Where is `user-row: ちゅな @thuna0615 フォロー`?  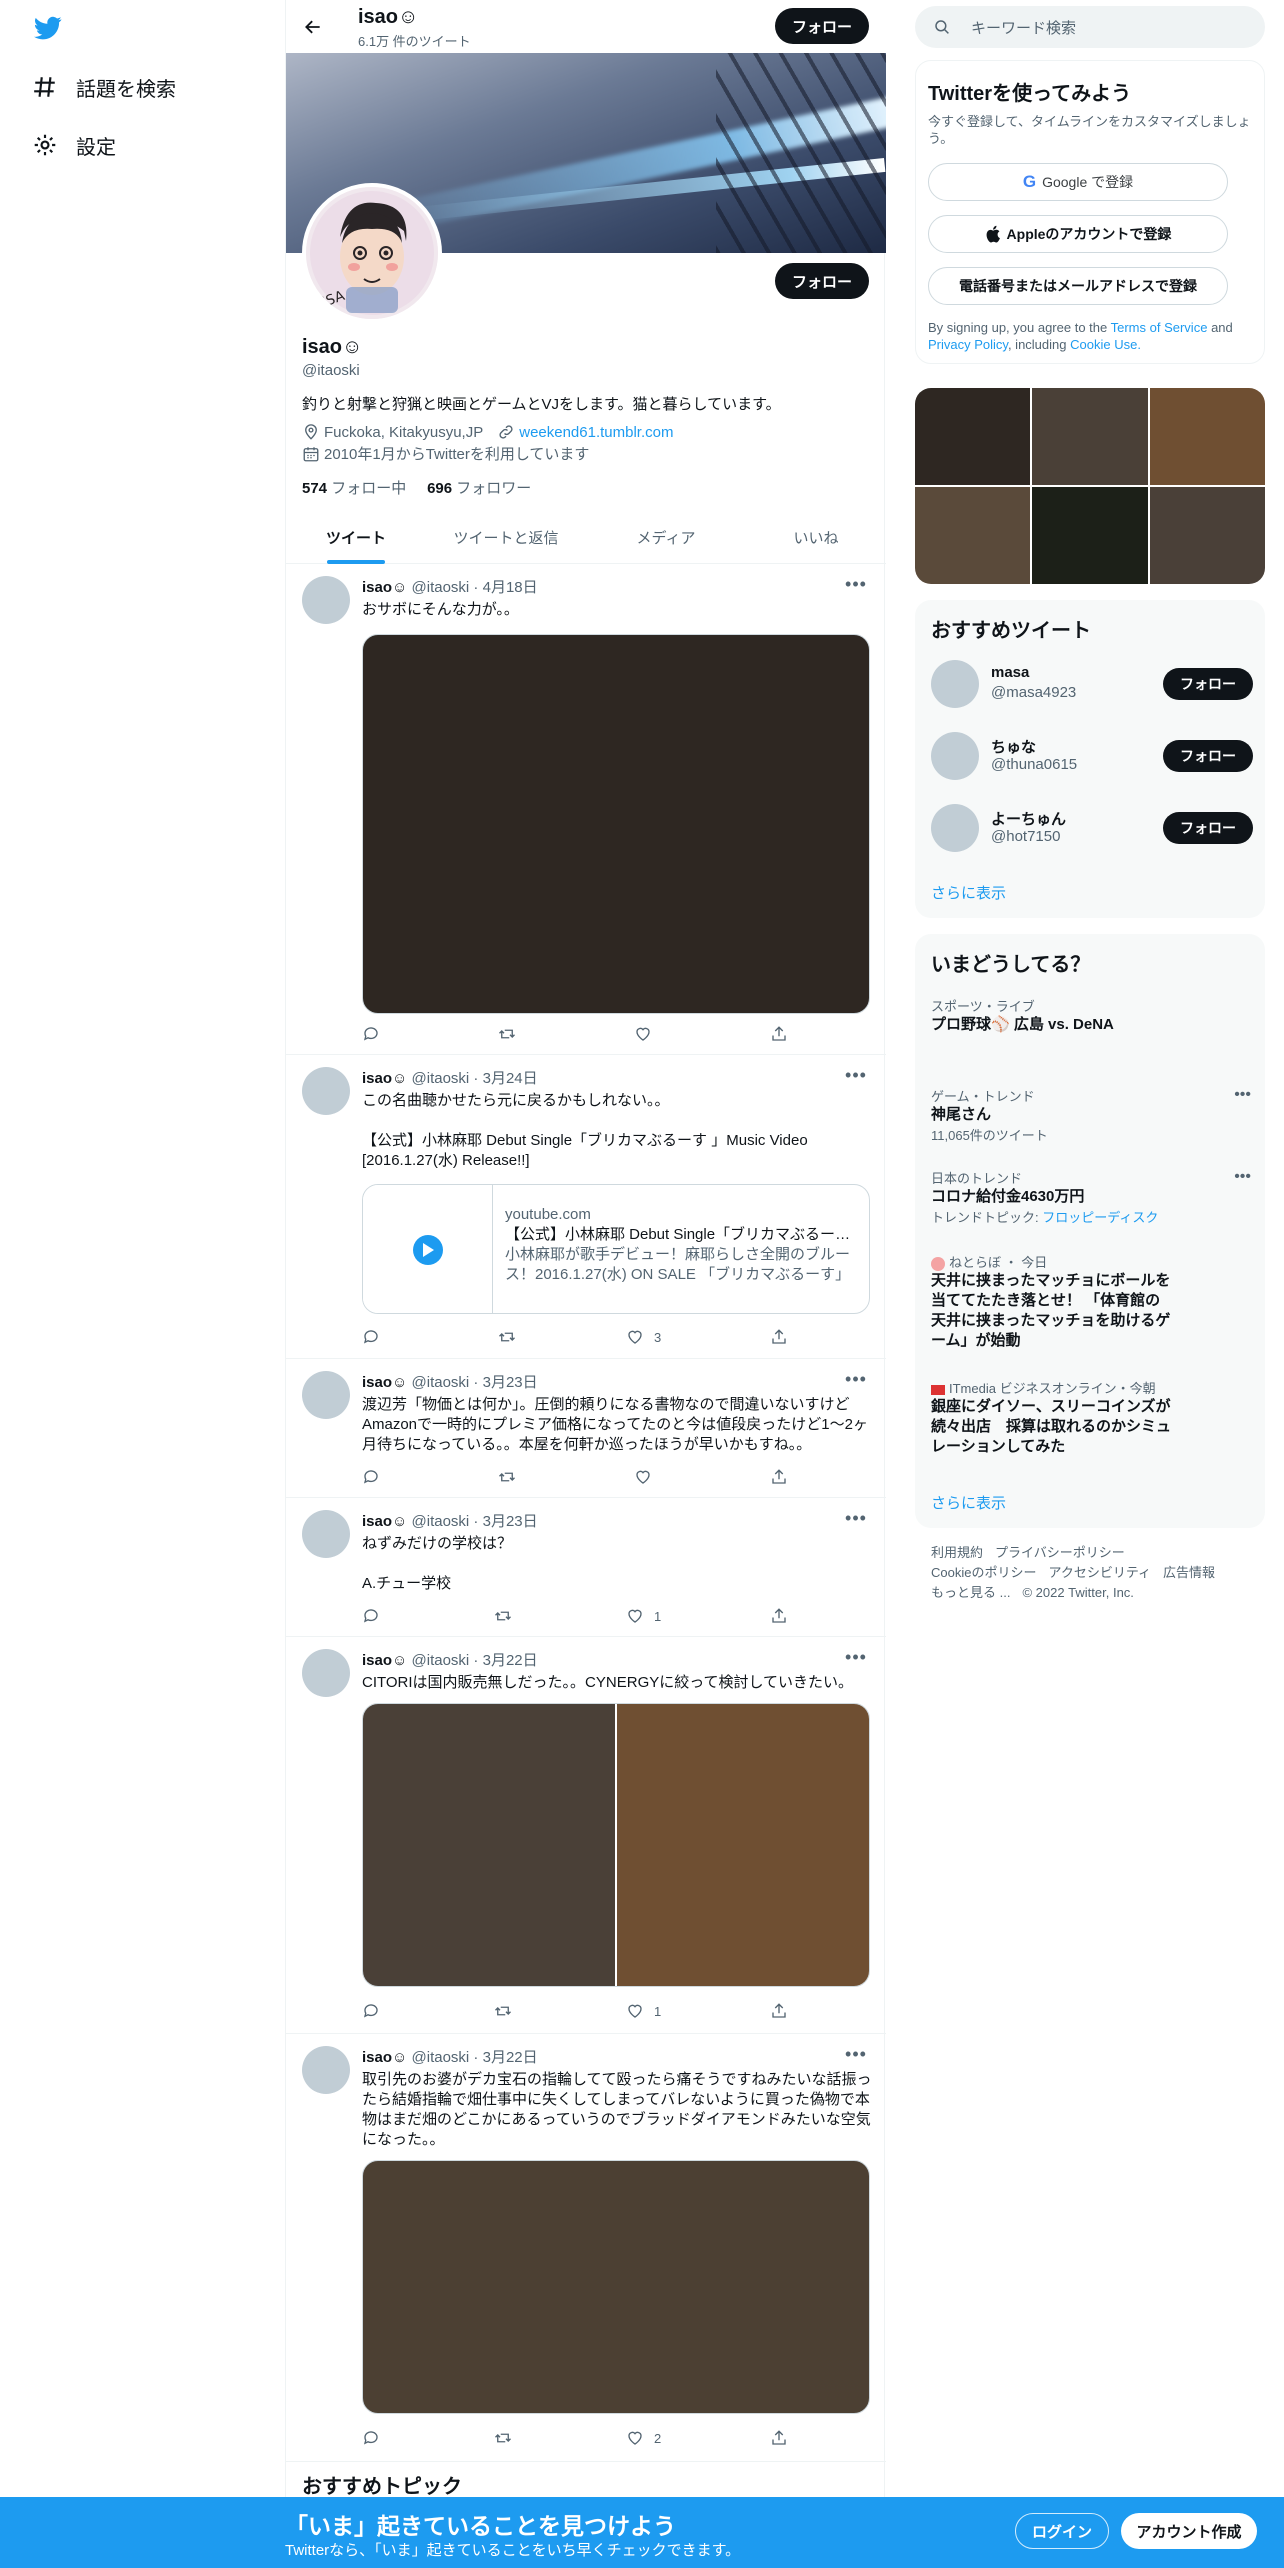 user-row: ちゅな @thuna0615 フォロー is located at coordinates (1092, 758).